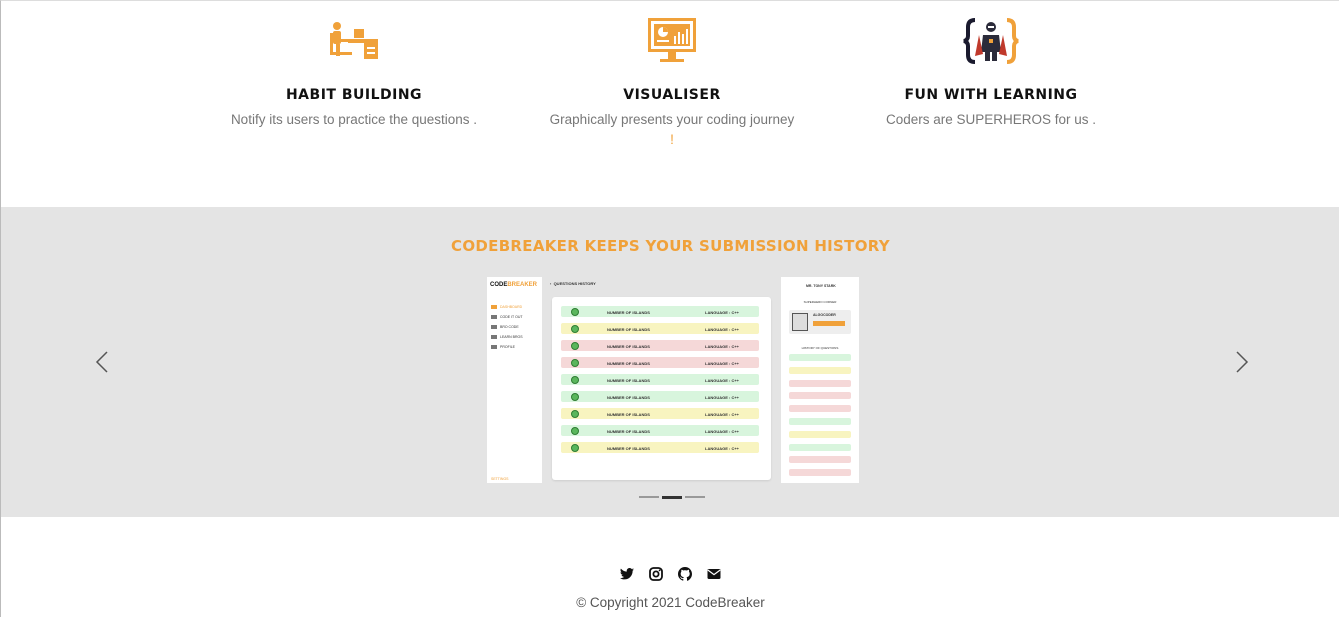 The width and height of the screenshot is (1339, 617). Describe the element at coordinates (354, 41) in the screenshot. I see `desk-worker-icon` at that location.